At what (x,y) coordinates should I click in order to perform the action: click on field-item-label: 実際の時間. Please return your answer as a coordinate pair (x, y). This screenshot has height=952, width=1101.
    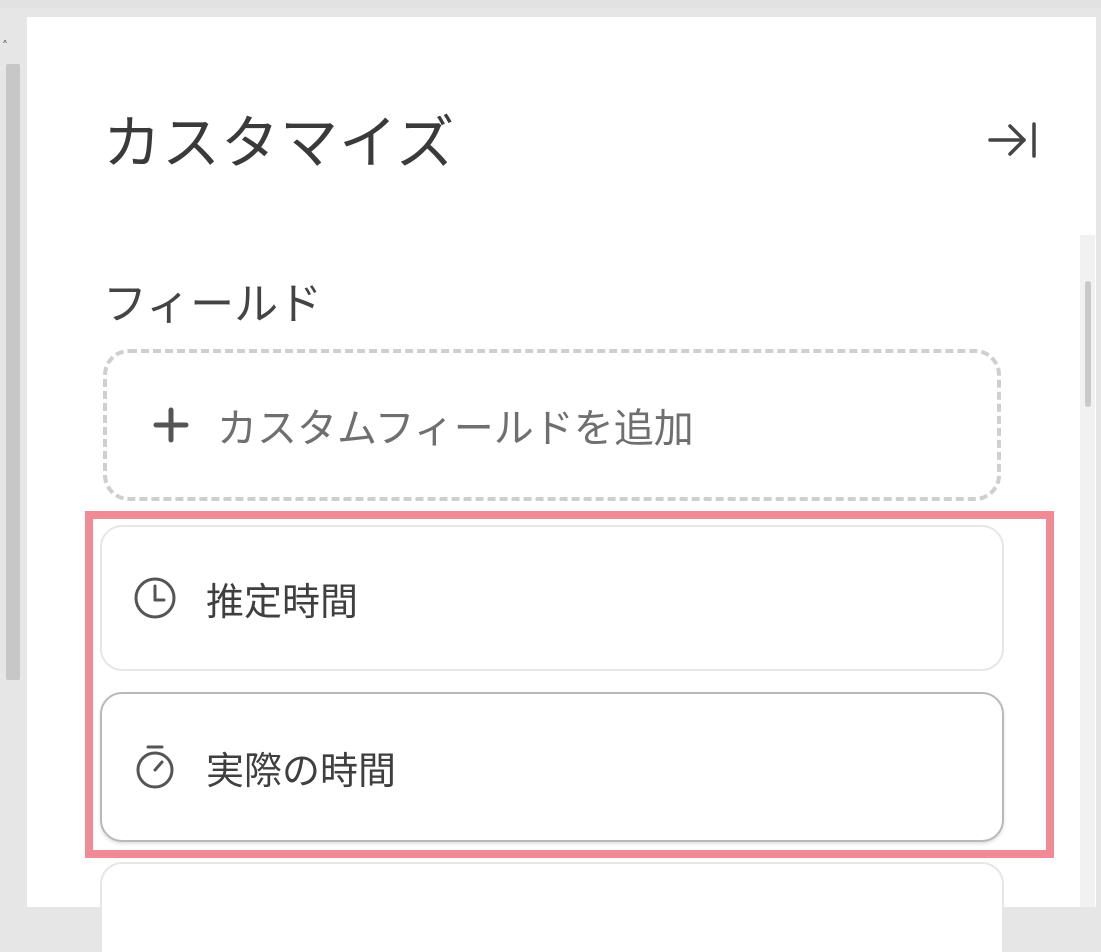
    Looking at the image, I should click on (301, 770).